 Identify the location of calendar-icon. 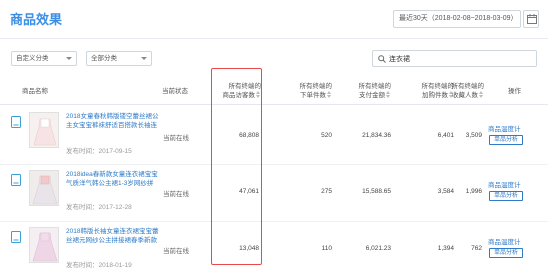
(532, 19).